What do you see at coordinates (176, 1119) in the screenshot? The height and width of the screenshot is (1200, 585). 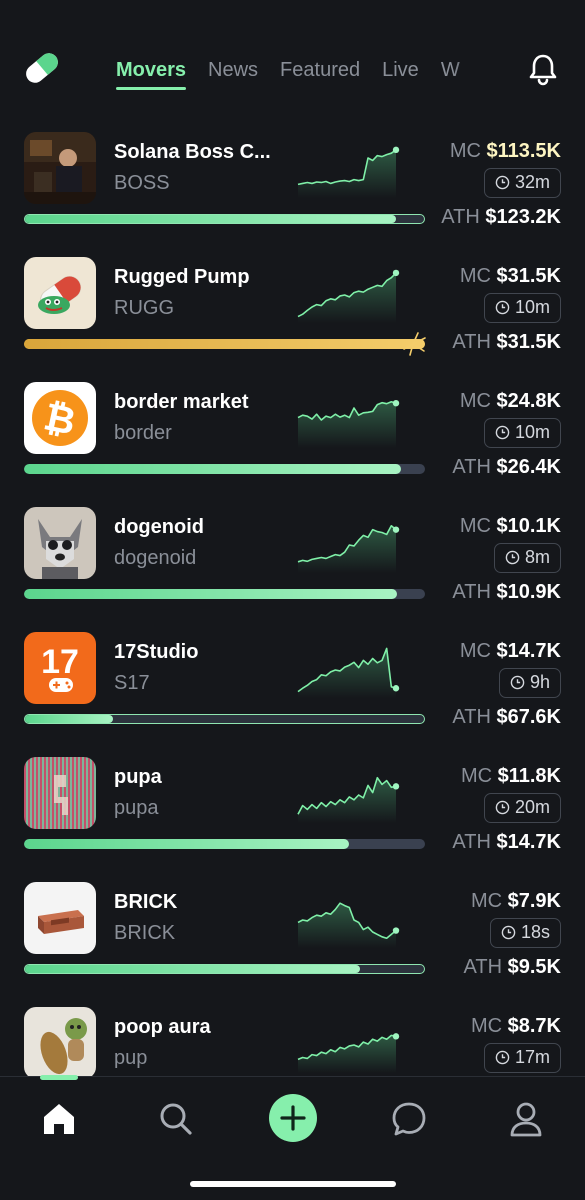 I see `search-icon` at bounding box center [176, 1119].